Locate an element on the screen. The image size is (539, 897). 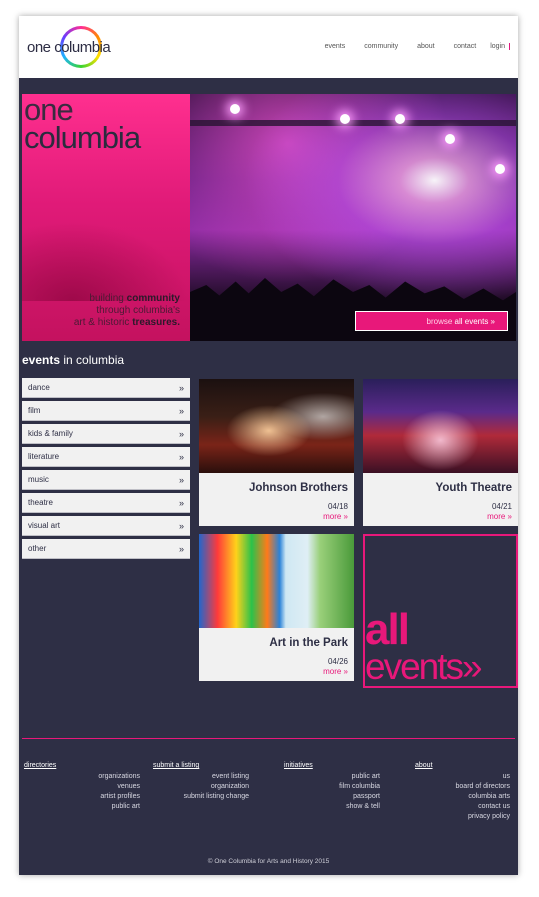
event-date: 04/26 is located at coordinates (337, 661).